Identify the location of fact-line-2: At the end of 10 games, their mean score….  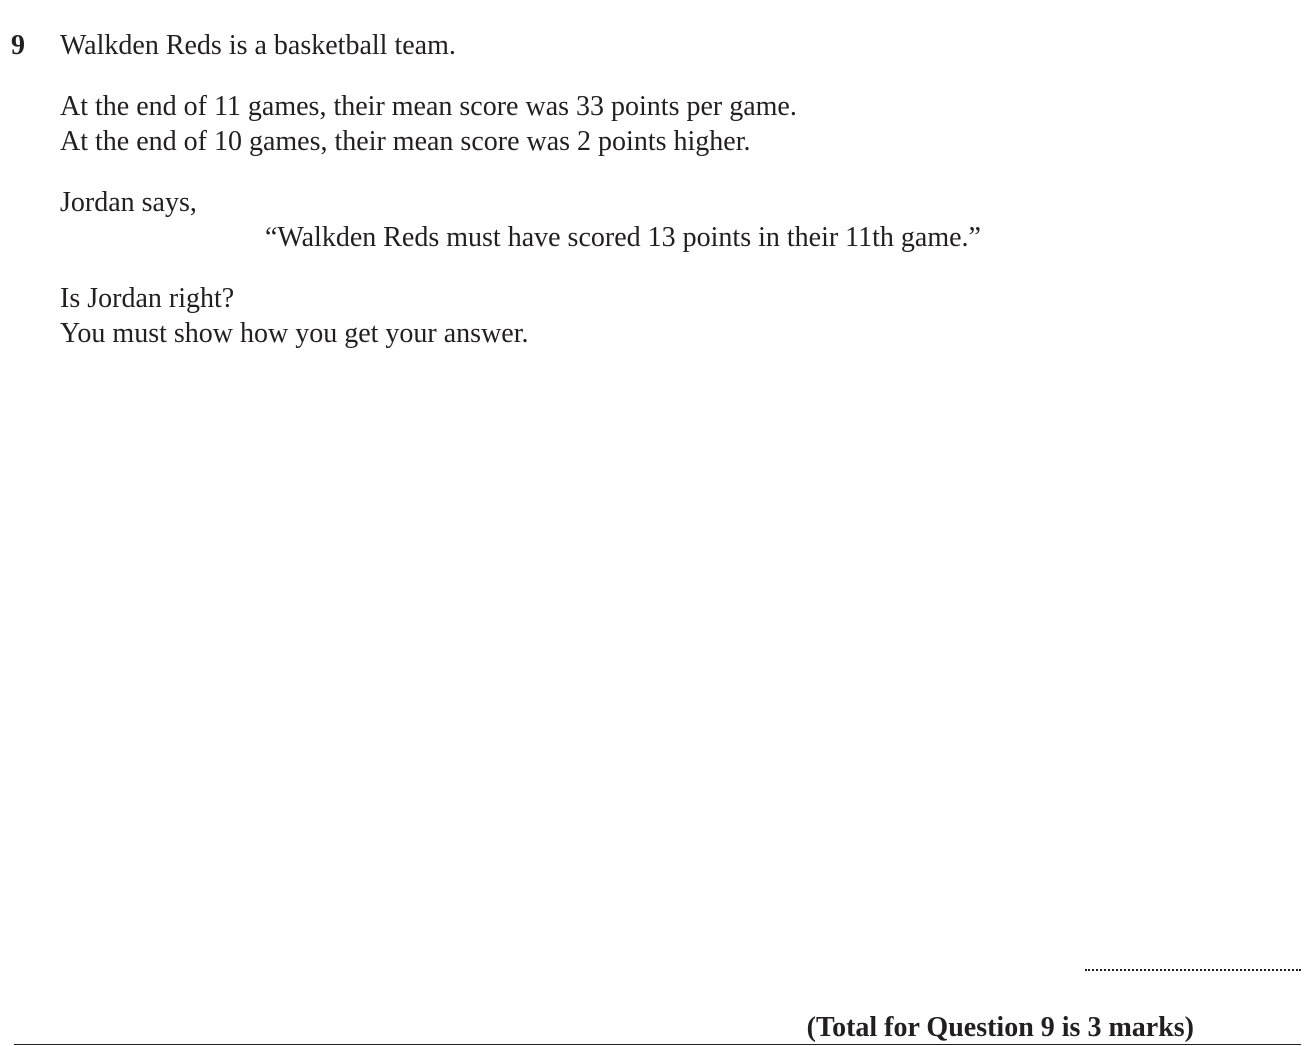
(405, 141).